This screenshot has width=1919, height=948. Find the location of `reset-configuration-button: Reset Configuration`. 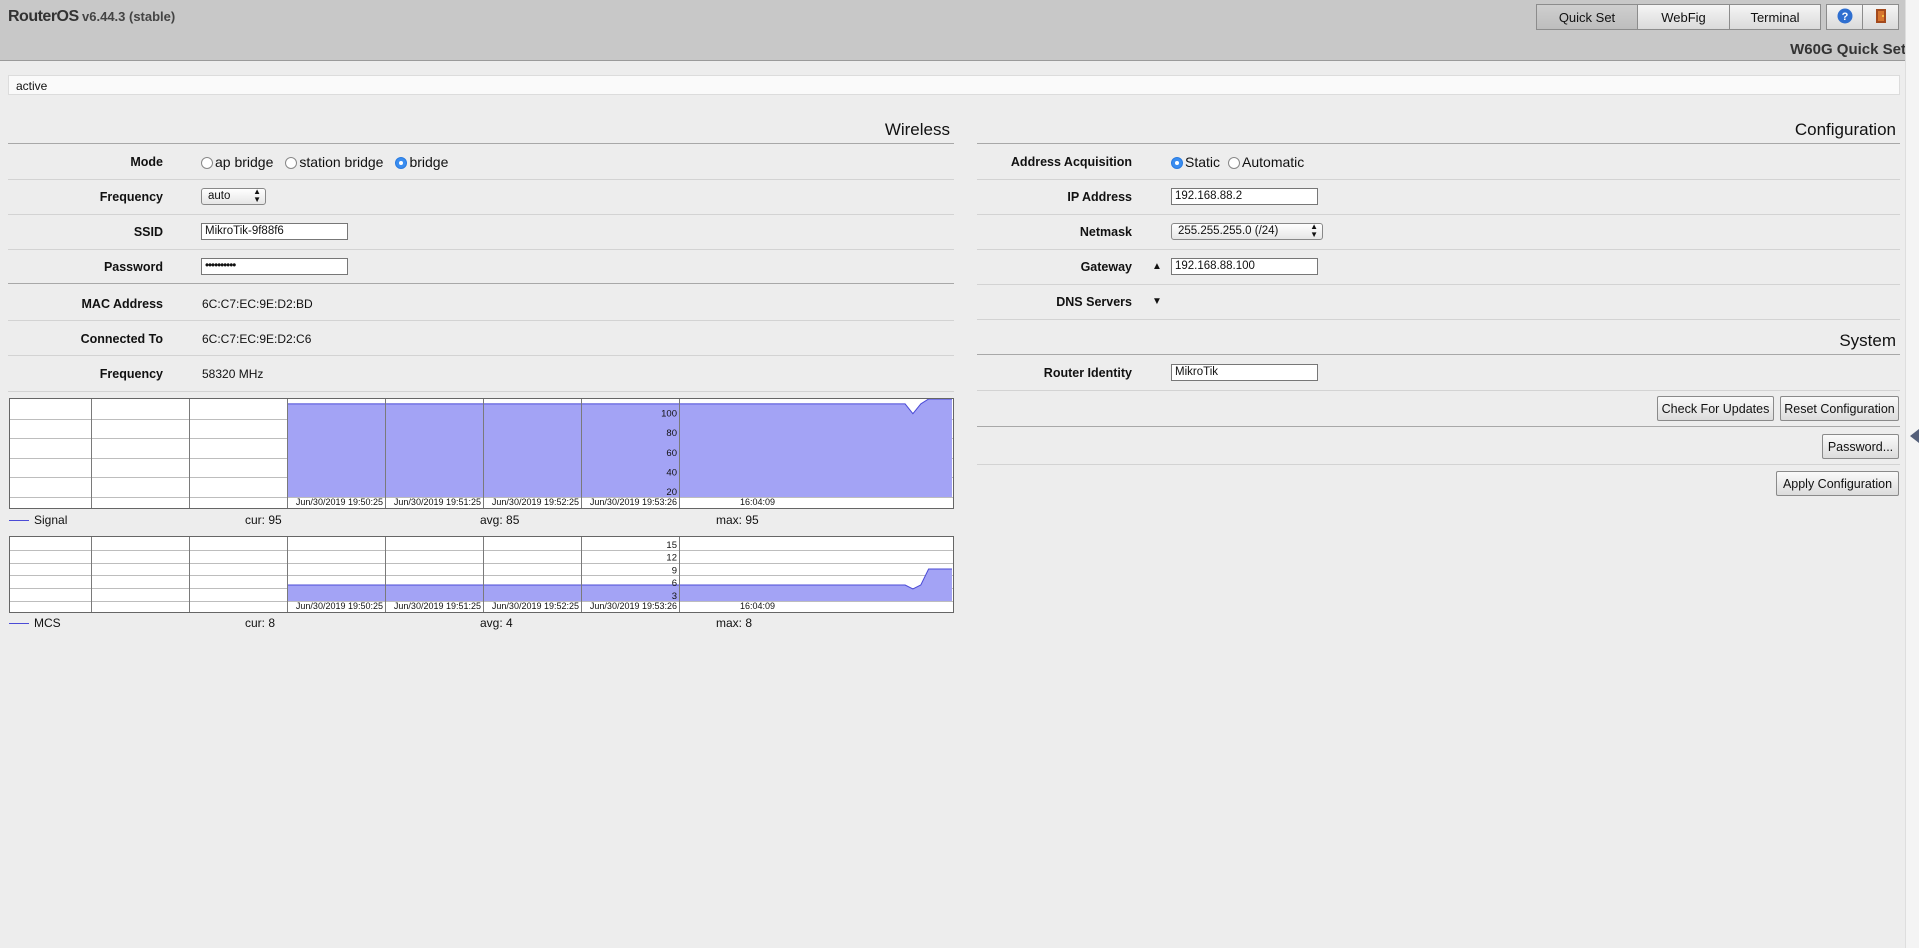

reset-configuration-button: Reset Configuration is located at coordinates (1839, 408).